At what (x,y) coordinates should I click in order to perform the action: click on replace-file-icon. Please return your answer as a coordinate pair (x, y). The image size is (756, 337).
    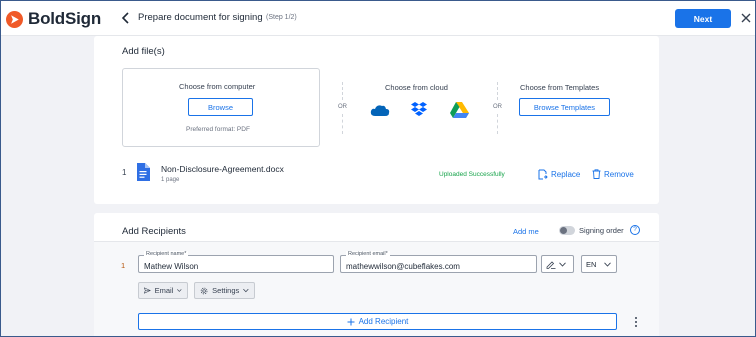
    Looking at the image, I should click on (543, 174).